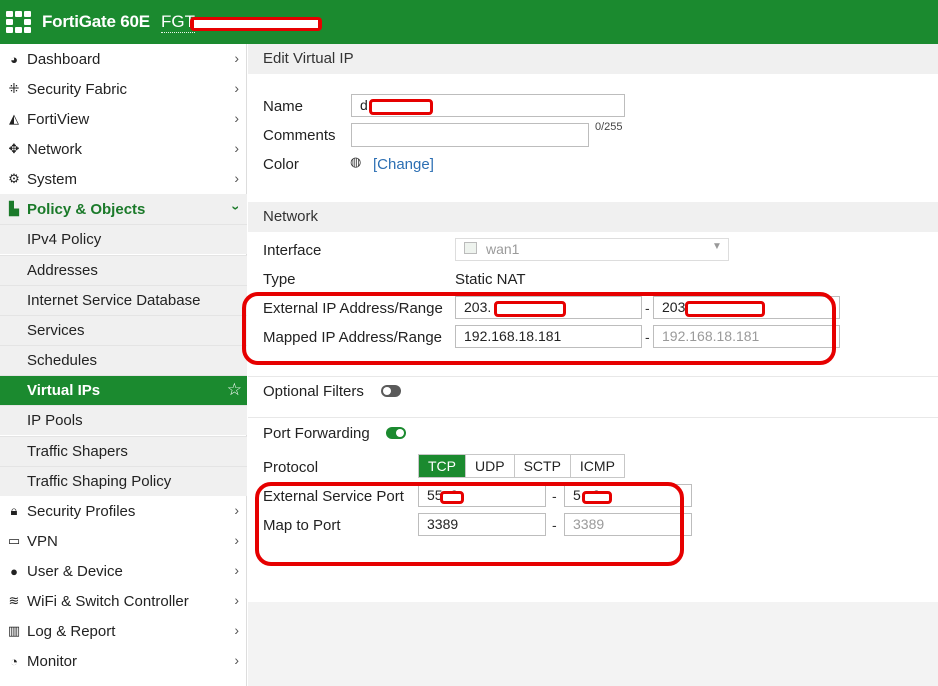  What do you see at coordinates (114, 300) in the screenshot?
I see `sidebar-subitem-label: Internet Service Database` at bounding box center [114, 300].